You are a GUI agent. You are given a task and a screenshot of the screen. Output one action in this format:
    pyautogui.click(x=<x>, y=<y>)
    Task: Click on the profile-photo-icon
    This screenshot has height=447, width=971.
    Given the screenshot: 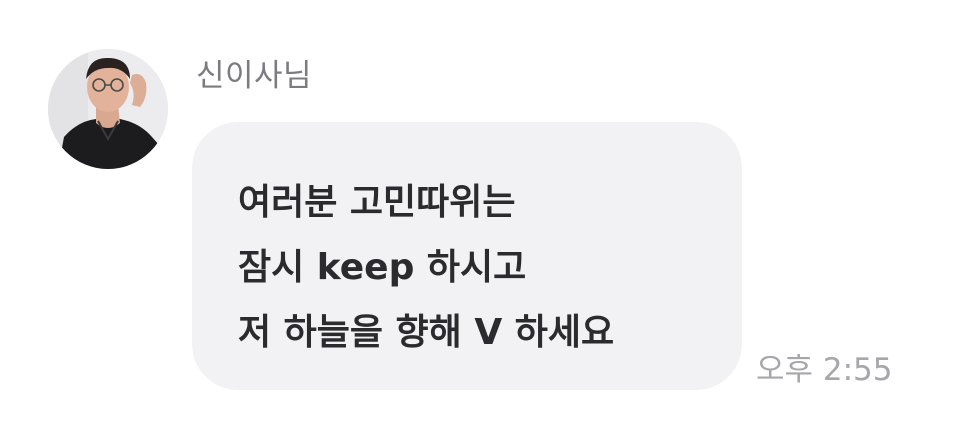 What is the action you would take?
    pyautogui.click(x=108, y=109)
    